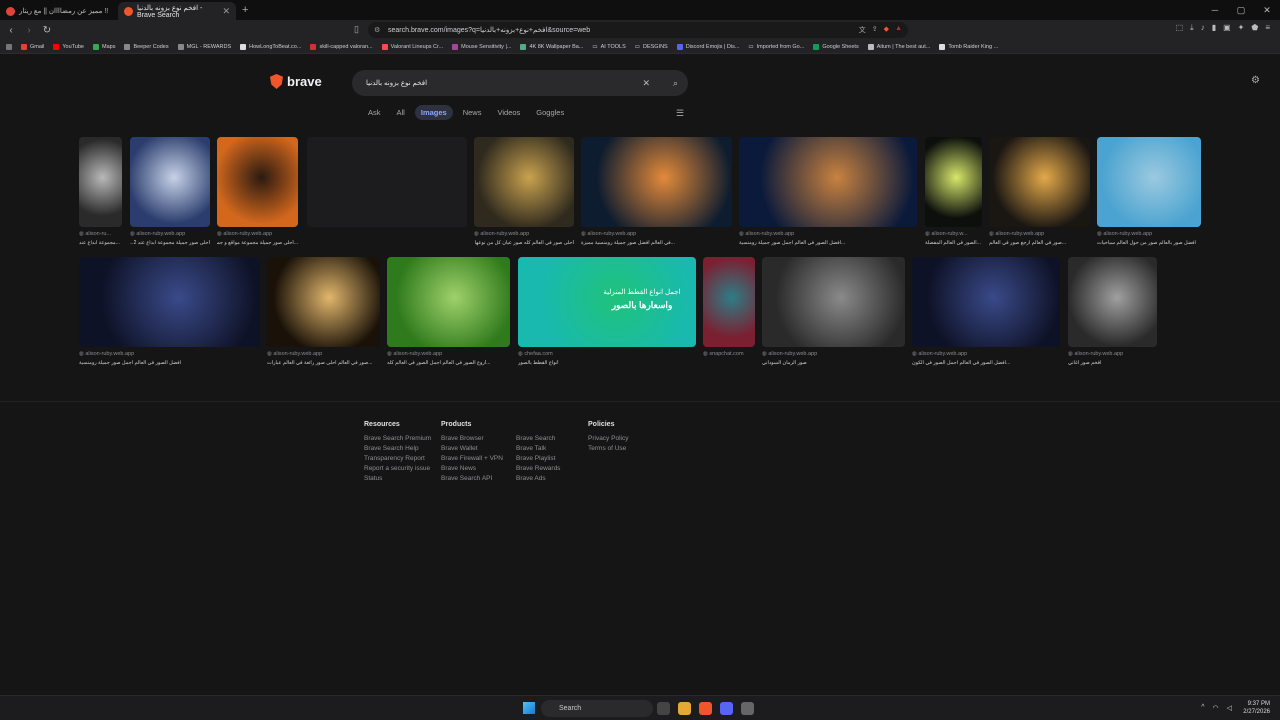 This screenshot has width=1280, height=720. Describe the element at coordinates (833, 363) in the screenshot. I see `result-caption: صور الرمان السوداني` at that location.